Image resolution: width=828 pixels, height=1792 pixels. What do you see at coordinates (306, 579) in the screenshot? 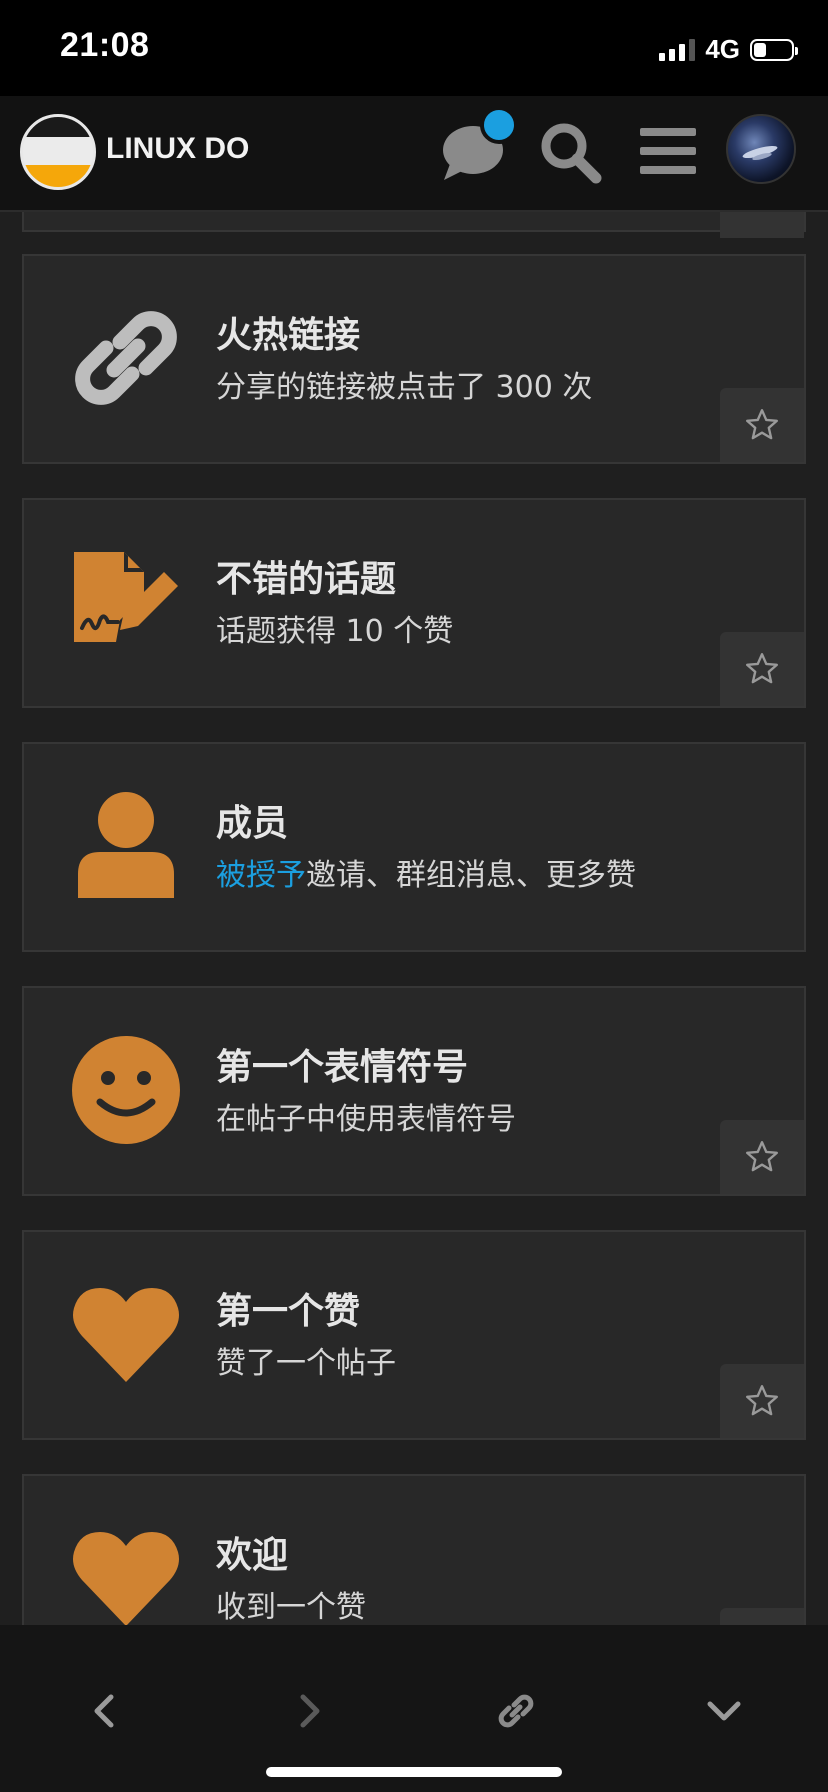
I see `badge-title: 不错的话题` at bounding box center [306, 579].